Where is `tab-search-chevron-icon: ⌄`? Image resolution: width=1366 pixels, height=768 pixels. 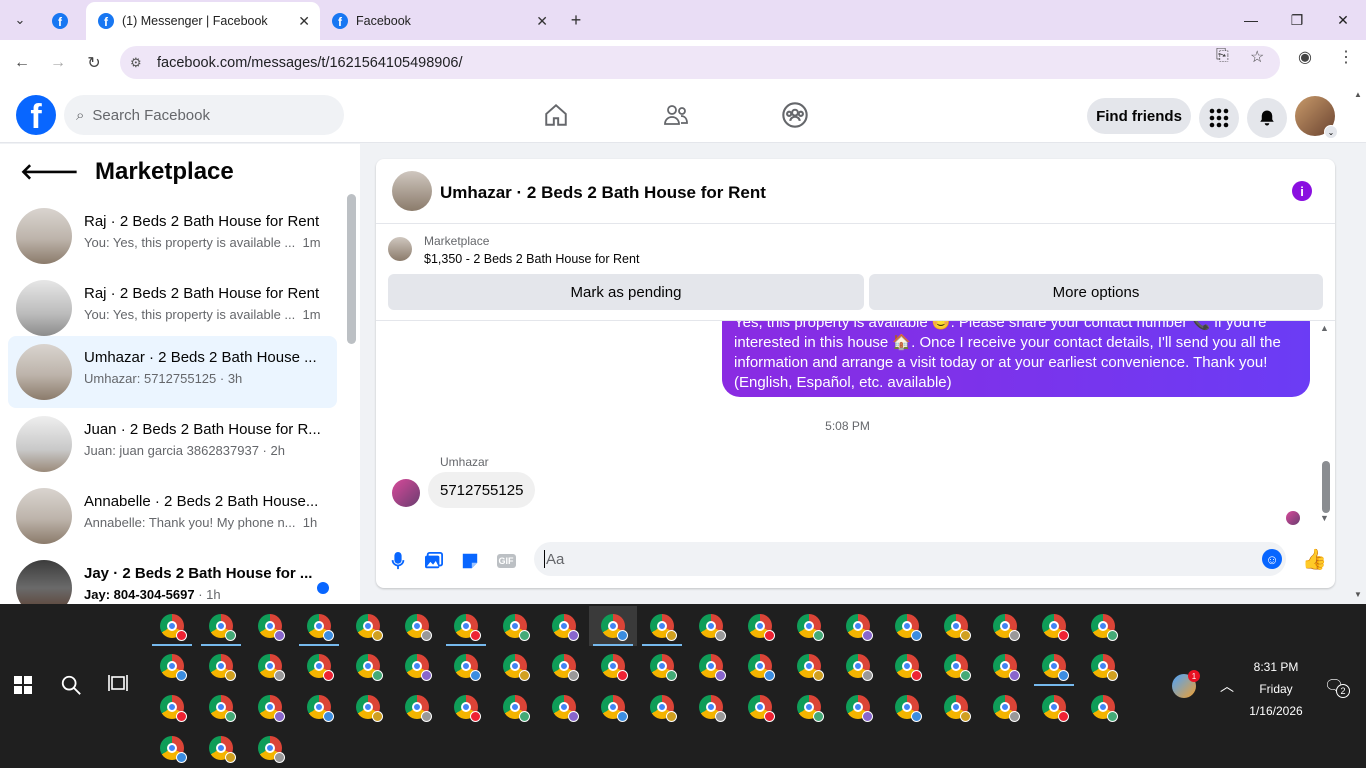 tab-search-chevron-icon: ⌄ is located at coordinates (20, 20).